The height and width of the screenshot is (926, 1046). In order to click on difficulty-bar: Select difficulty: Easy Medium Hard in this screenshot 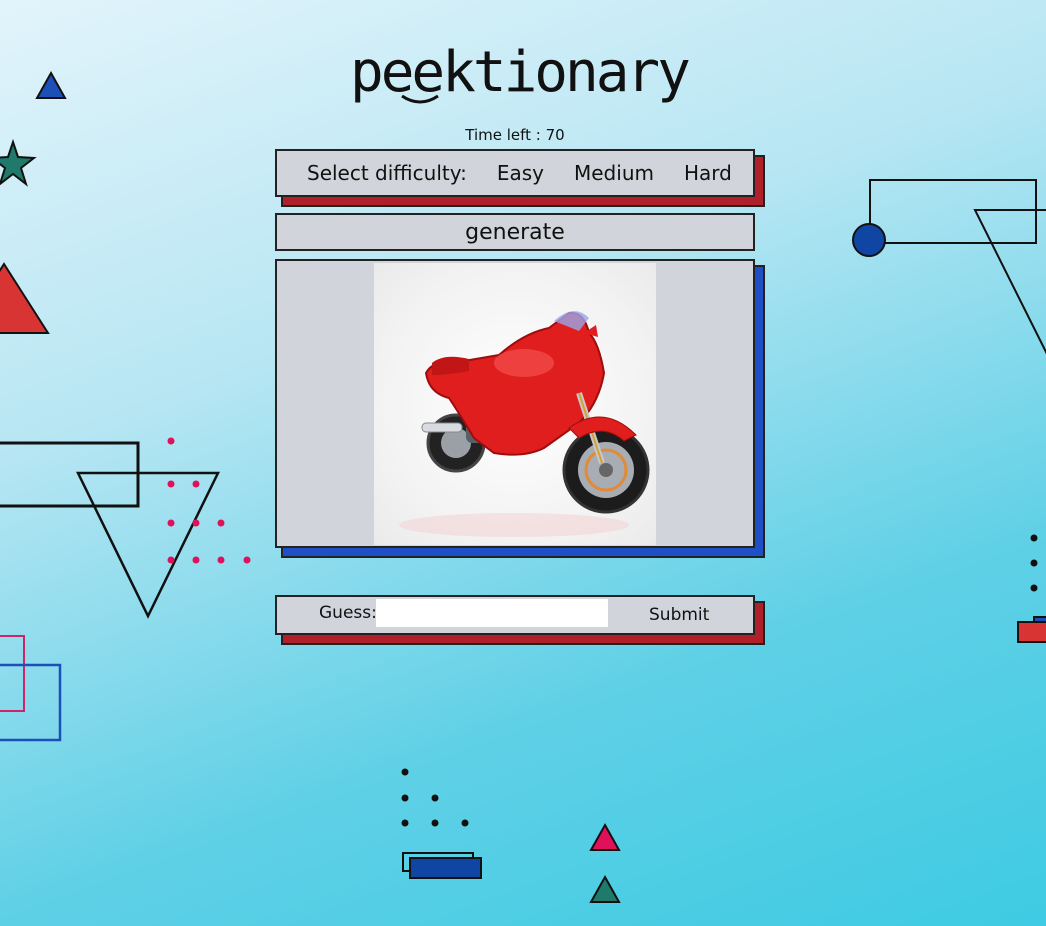, I will do `click(515, 173)`.